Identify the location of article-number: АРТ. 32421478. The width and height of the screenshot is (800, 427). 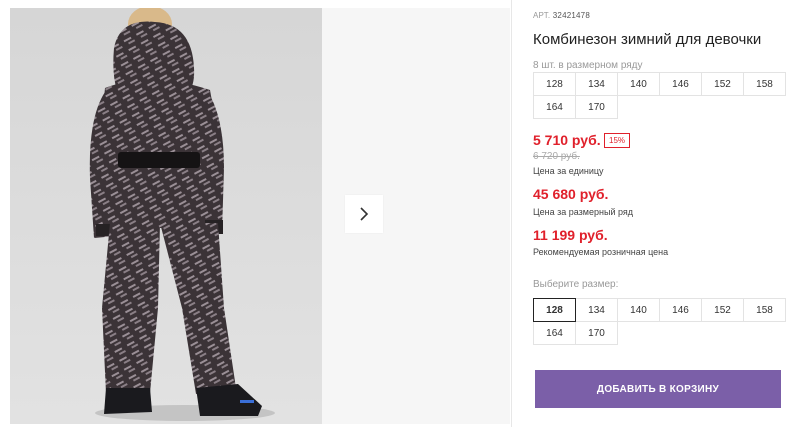
(561, 15).